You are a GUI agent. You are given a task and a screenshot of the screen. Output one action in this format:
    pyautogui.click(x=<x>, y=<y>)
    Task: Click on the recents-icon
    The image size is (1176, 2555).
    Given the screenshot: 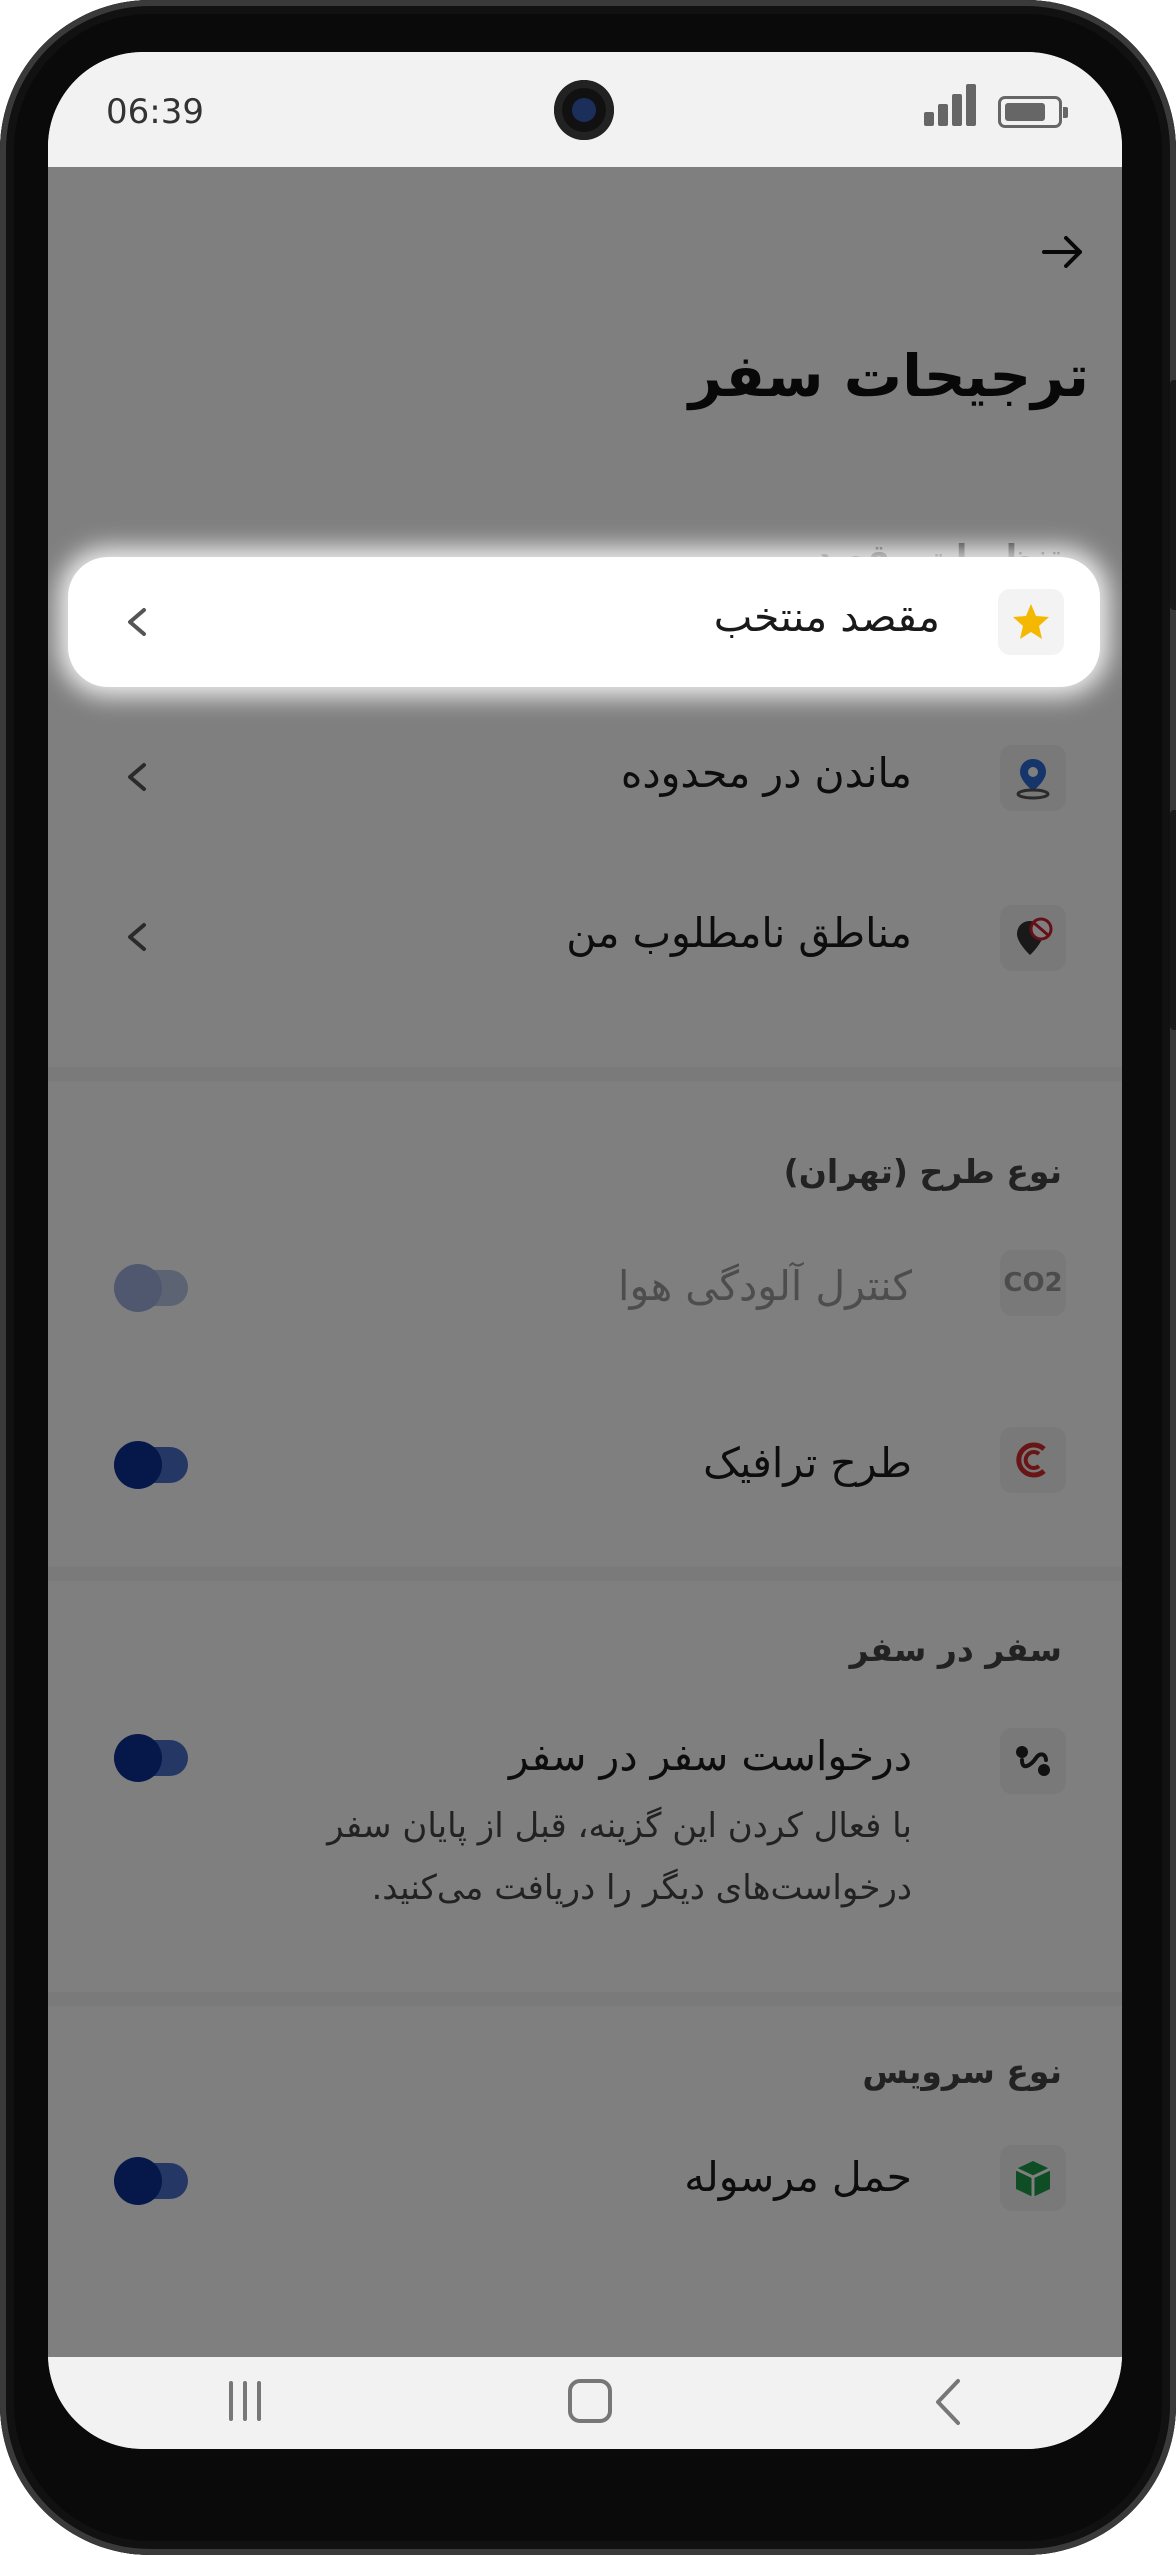 What is the action you would take?
    pyautogui.click(x=245, y=2401)
    